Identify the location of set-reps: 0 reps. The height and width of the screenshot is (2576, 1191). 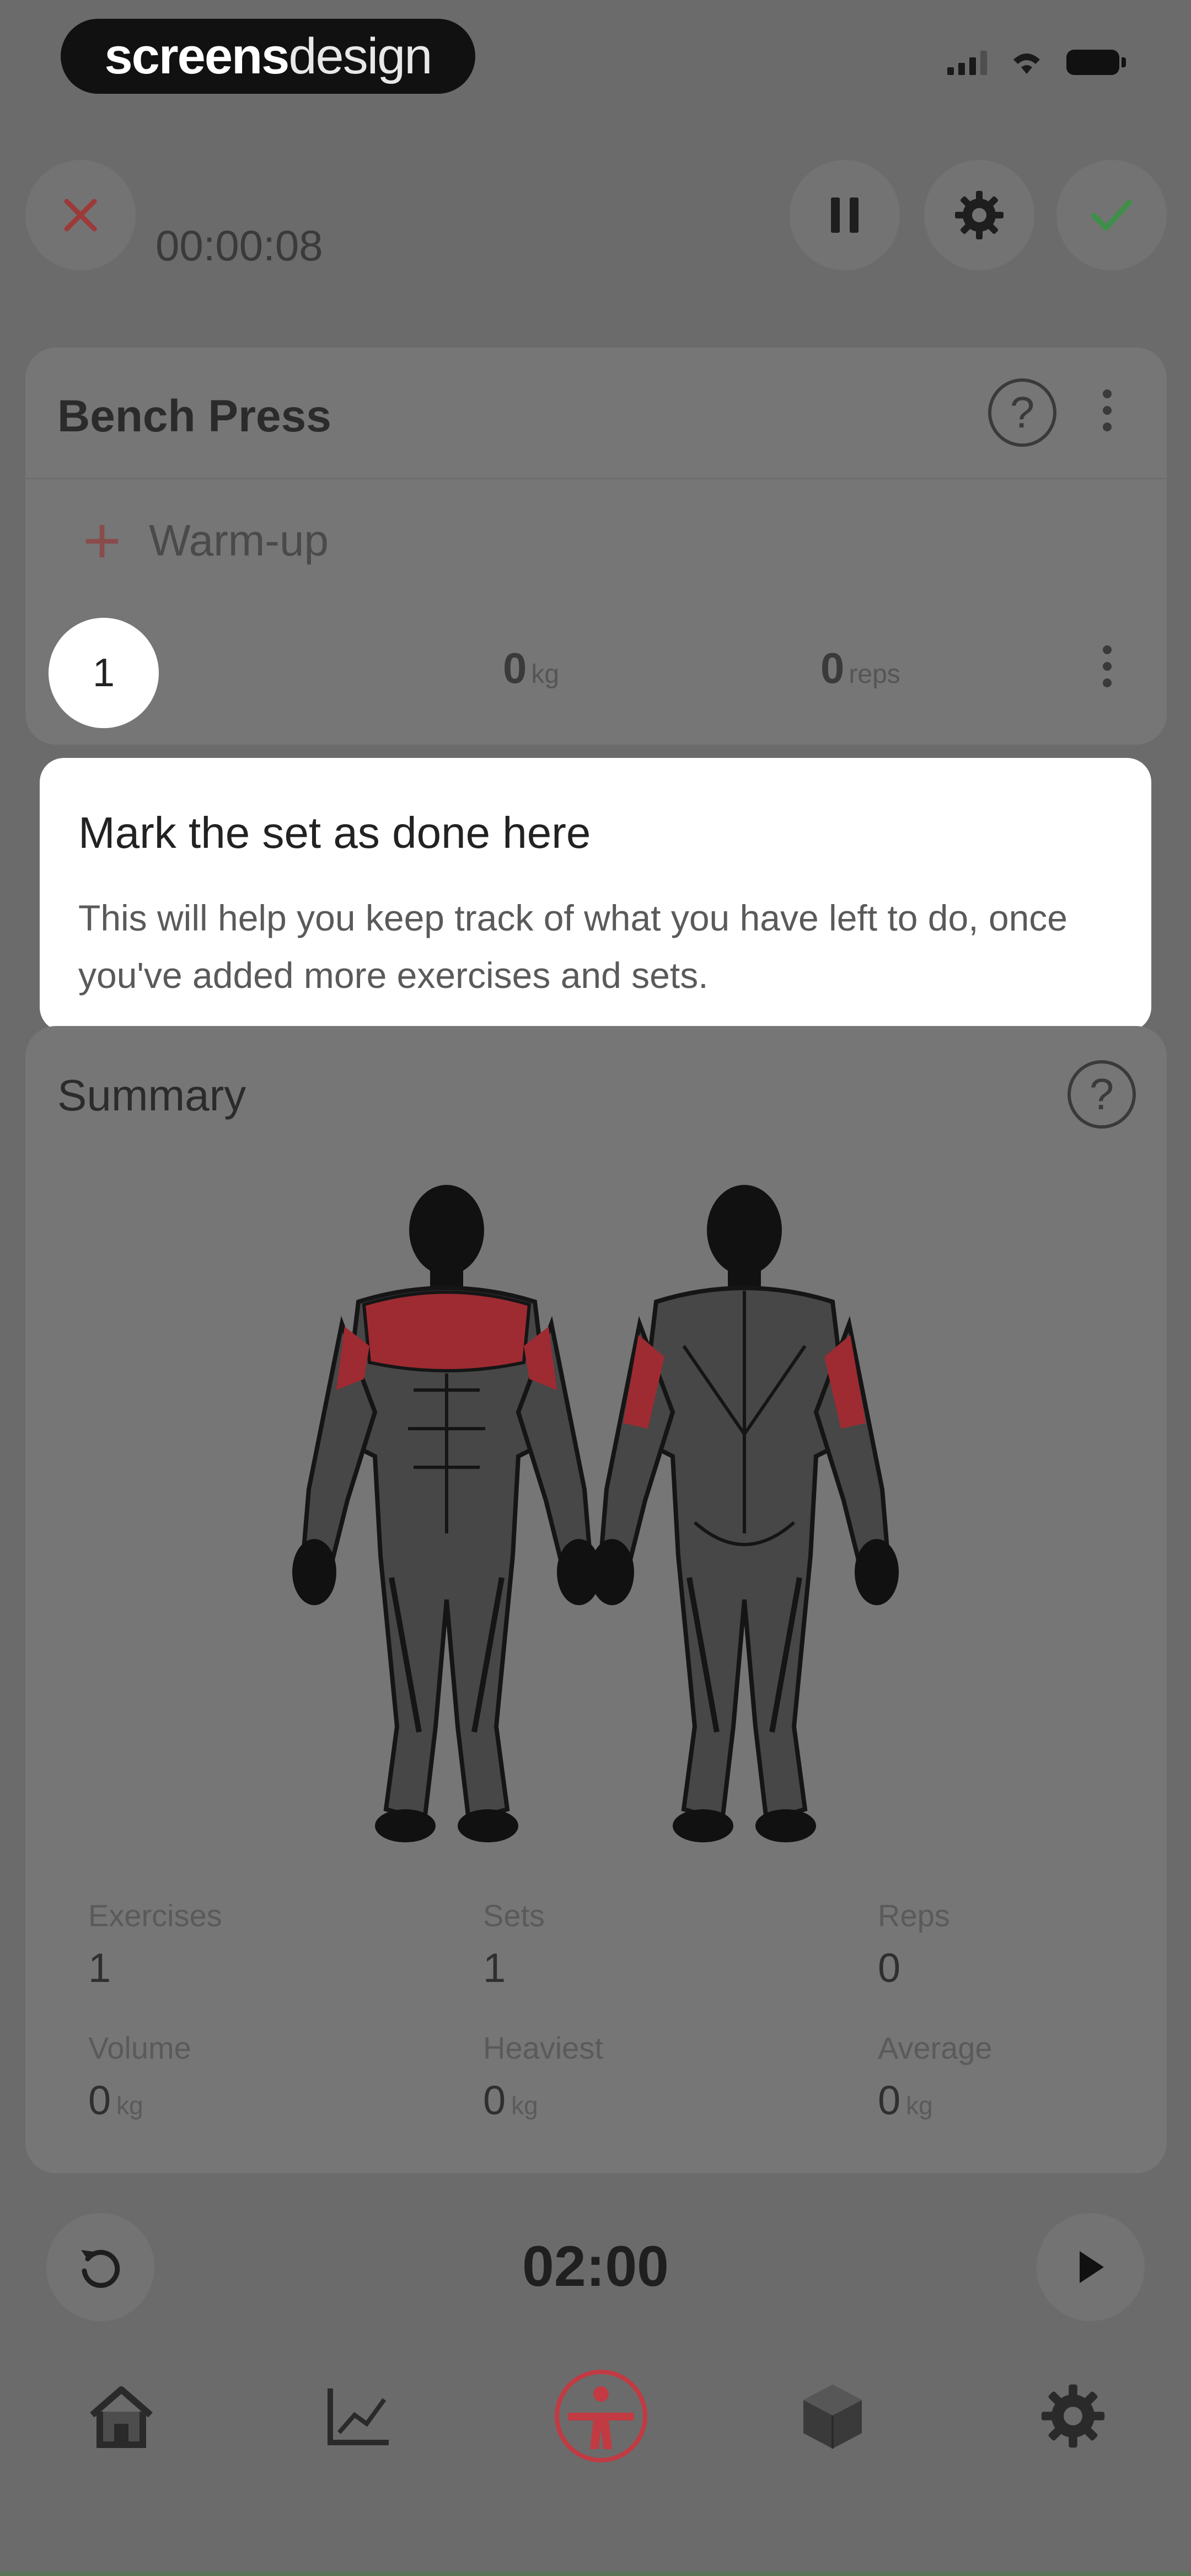
(860, 668).